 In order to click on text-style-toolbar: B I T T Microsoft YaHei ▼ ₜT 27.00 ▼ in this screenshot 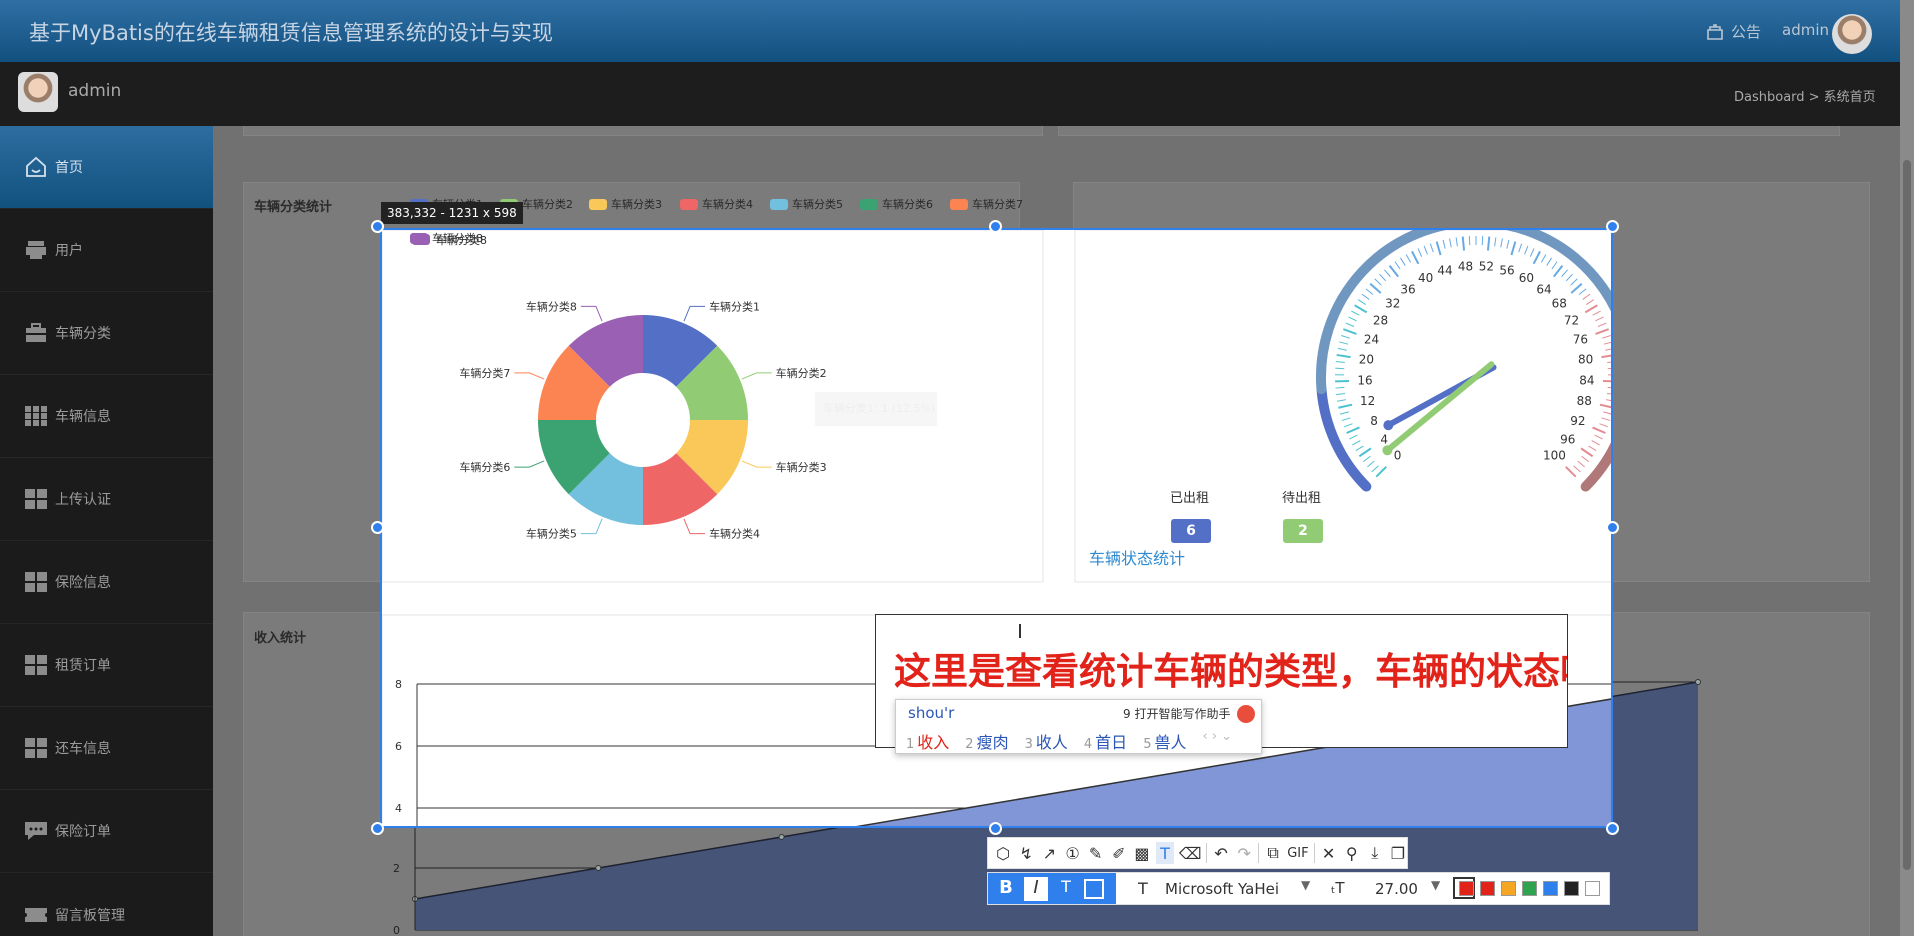, I will do `click(1298, 888)`.